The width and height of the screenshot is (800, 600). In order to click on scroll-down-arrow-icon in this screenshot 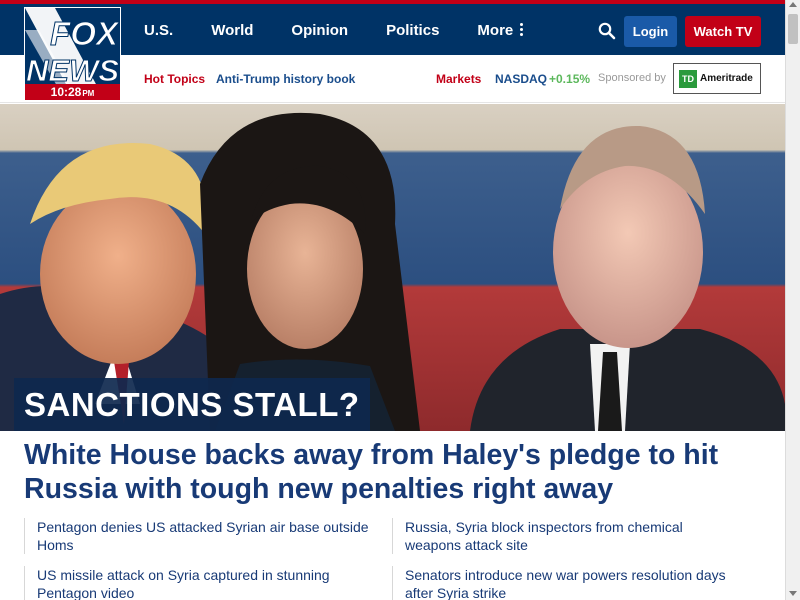, I will do `click(793, 593)`.